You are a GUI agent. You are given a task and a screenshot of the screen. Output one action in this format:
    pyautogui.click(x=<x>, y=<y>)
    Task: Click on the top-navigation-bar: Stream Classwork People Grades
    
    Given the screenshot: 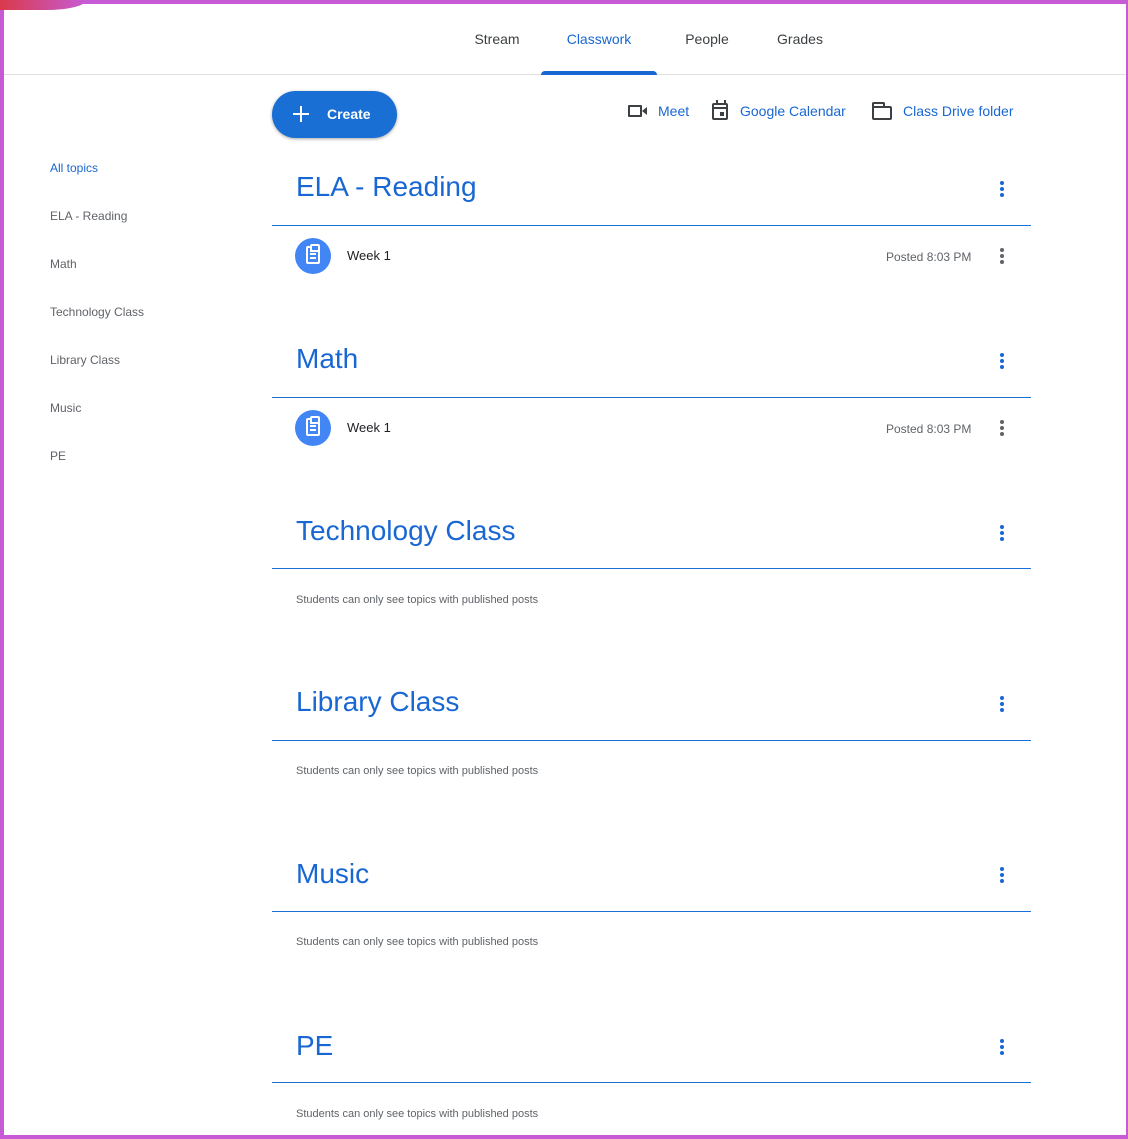 What is the action you would take?
    pyautogui.click(x=565, y=39)
    